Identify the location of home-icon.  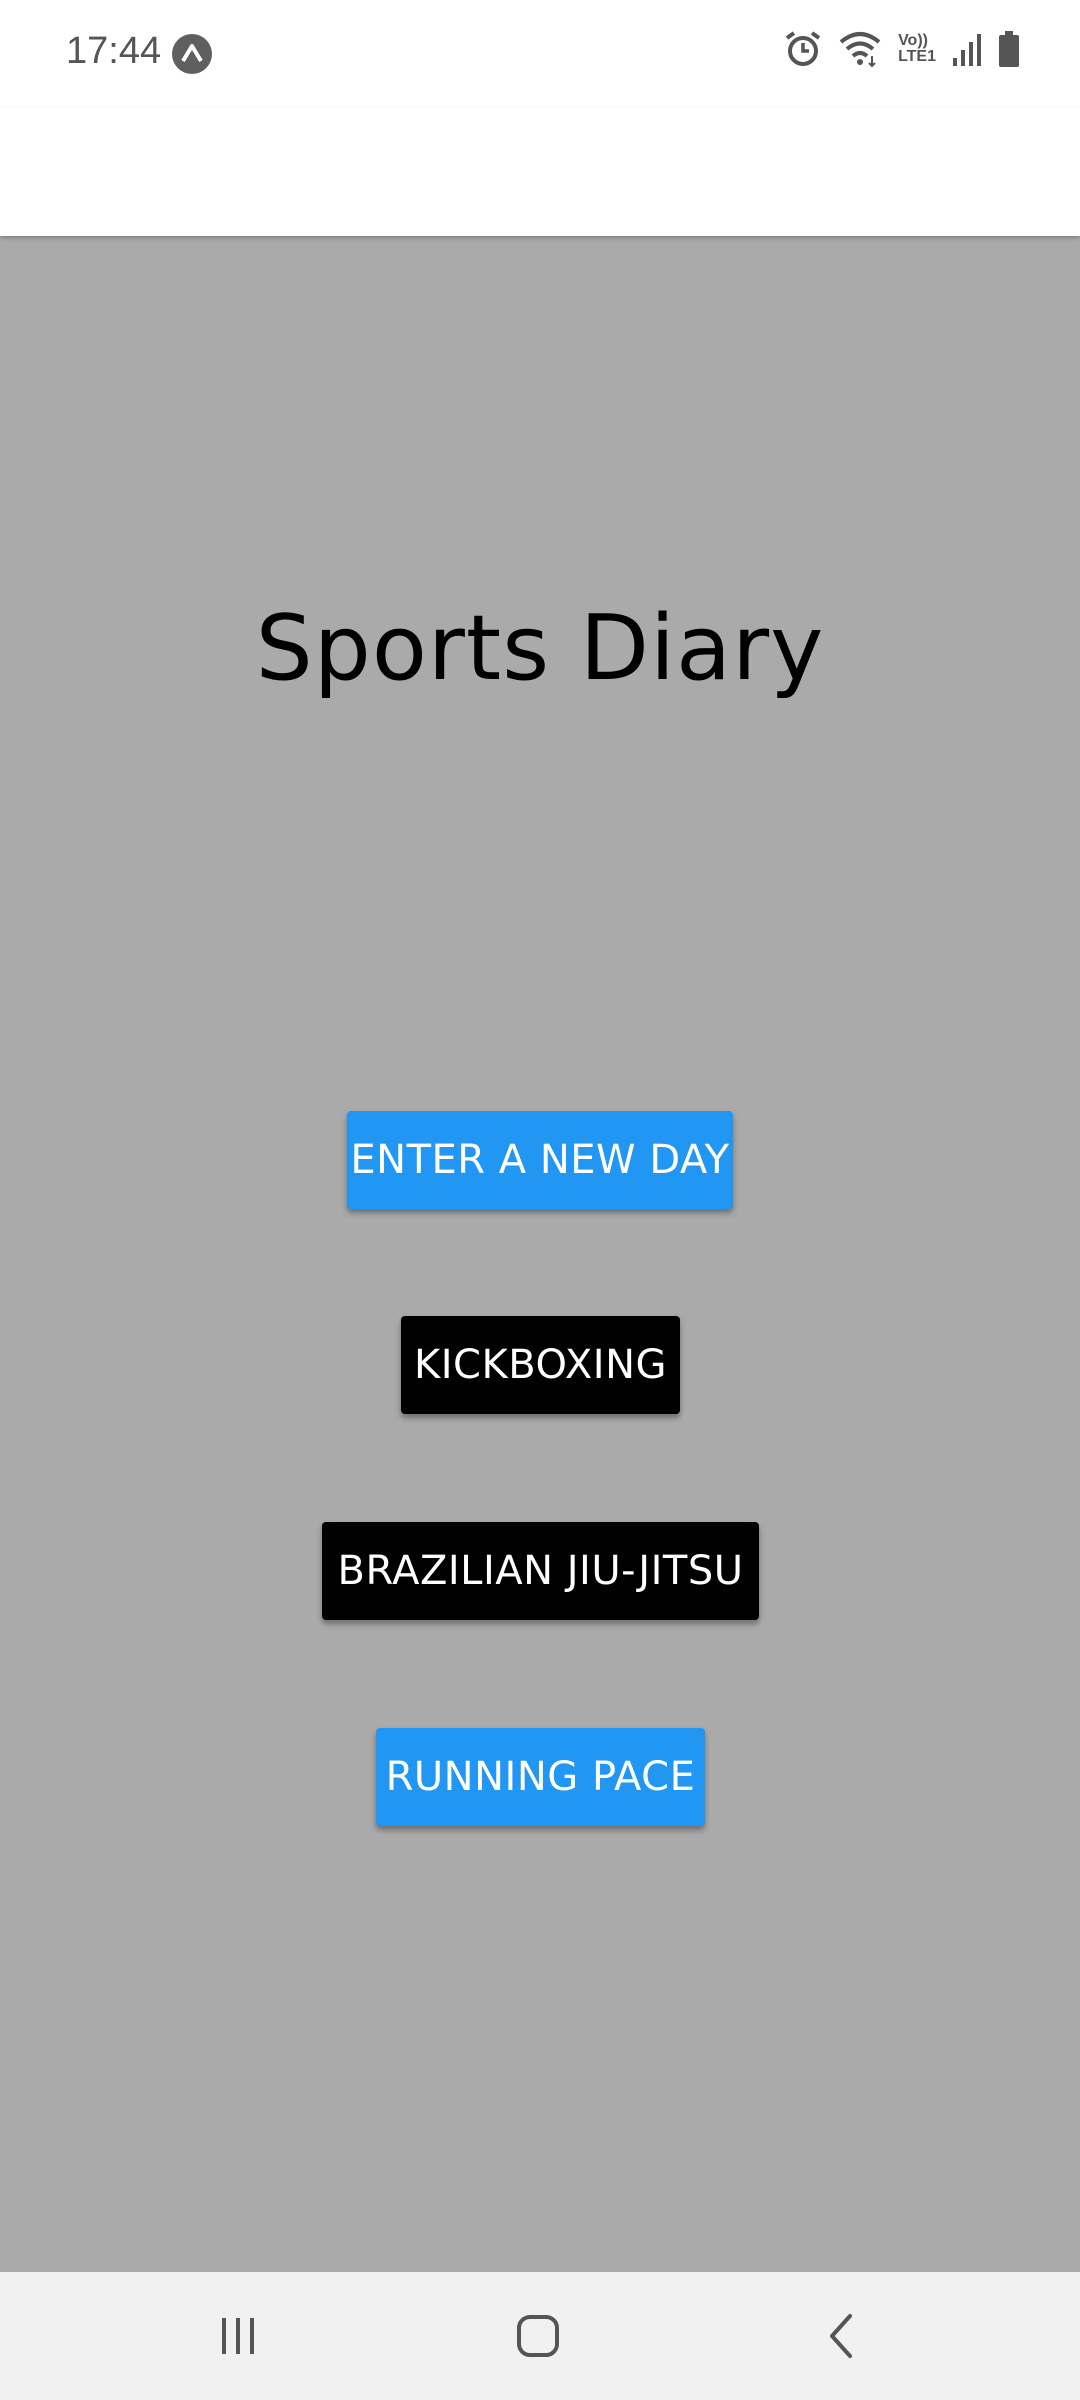
(538, 2338).